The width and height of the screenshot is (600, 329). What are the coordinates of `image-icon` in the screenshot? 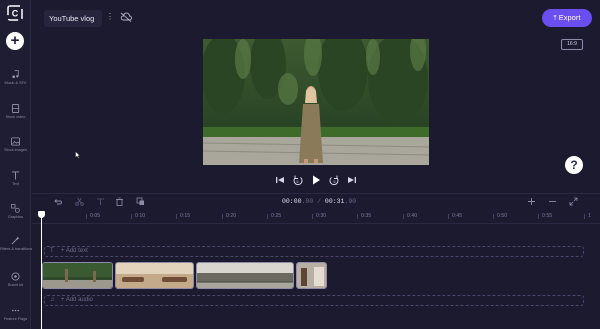 It's located at (15, 141).